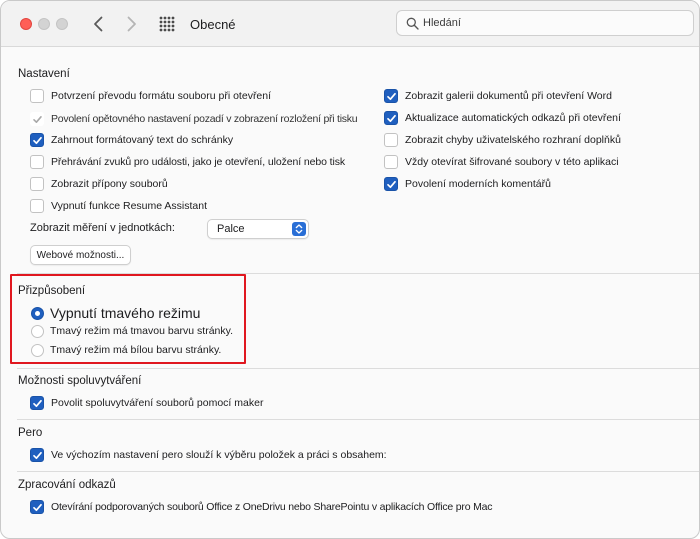  Describe the element at coordinates (132, 331) in the screenshot. I see `radio-dark-mode-dark-page: Tmavý režim má tmavou barvu stránky.` at that location.